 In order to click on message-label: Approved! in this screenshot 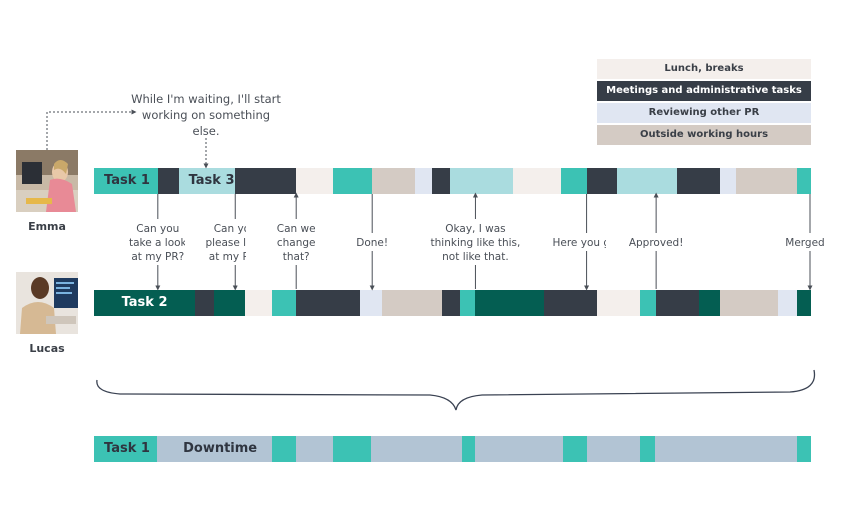, I will do `click(656, 243)`.